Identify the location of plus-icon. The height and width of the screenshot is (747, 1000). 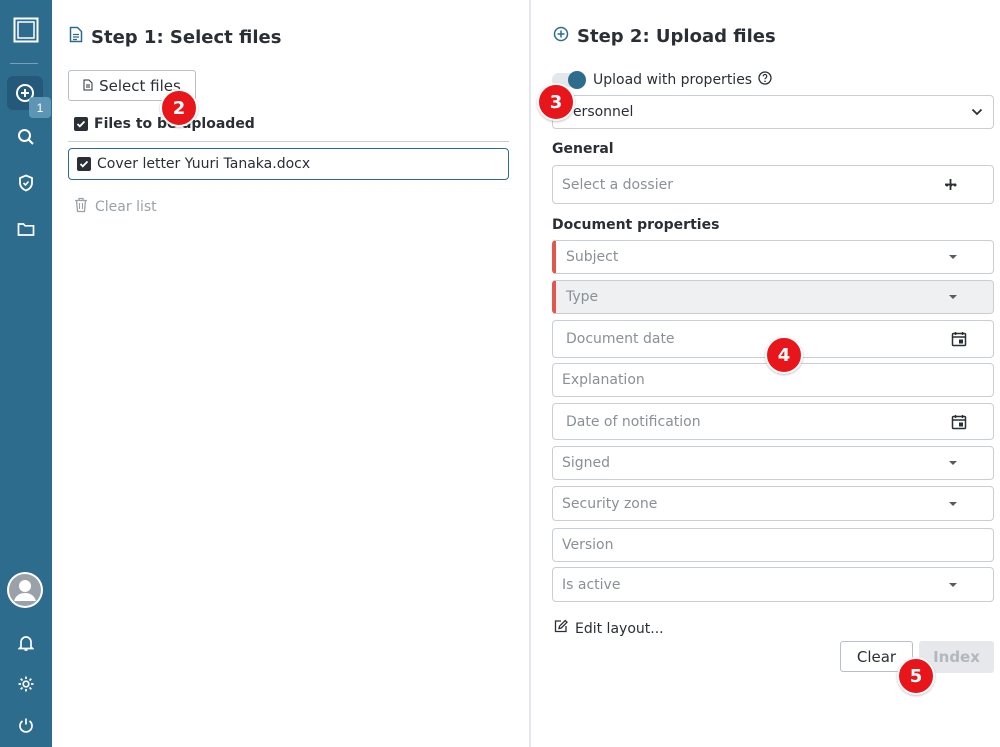
(950, 186).